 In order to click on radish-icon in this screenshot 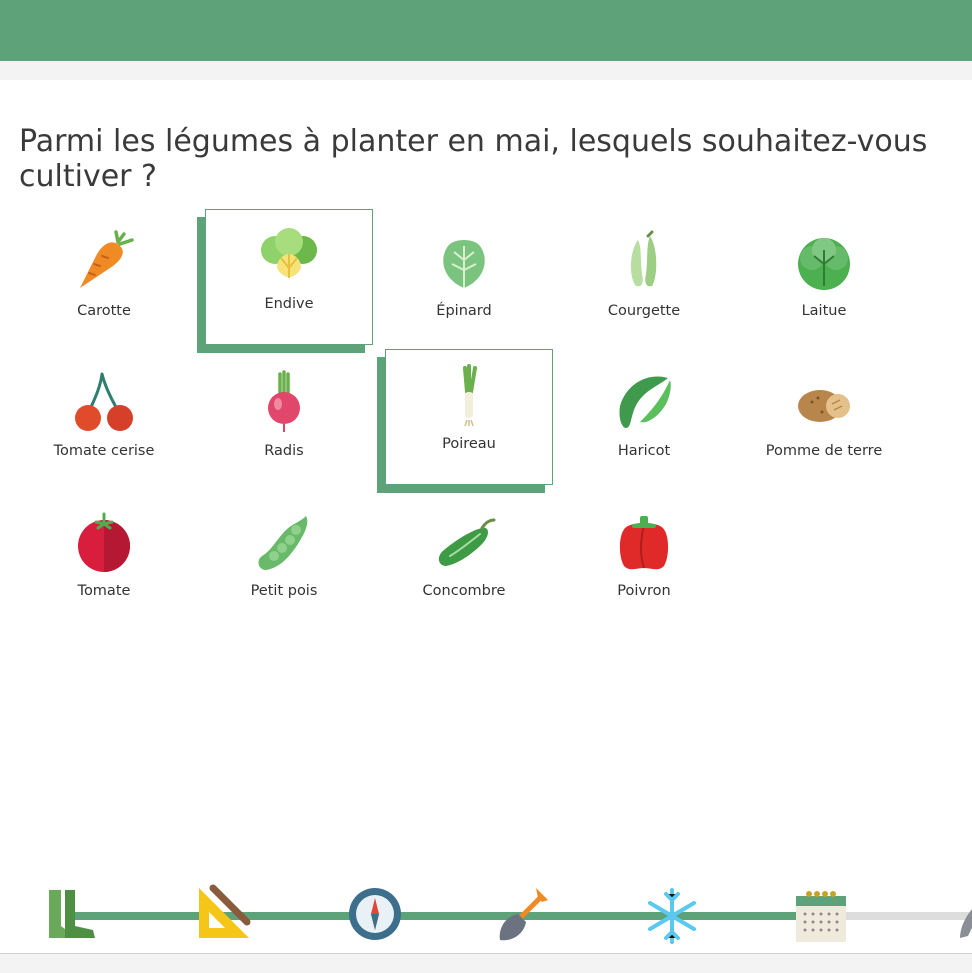, I will do `click(284, 401)`.